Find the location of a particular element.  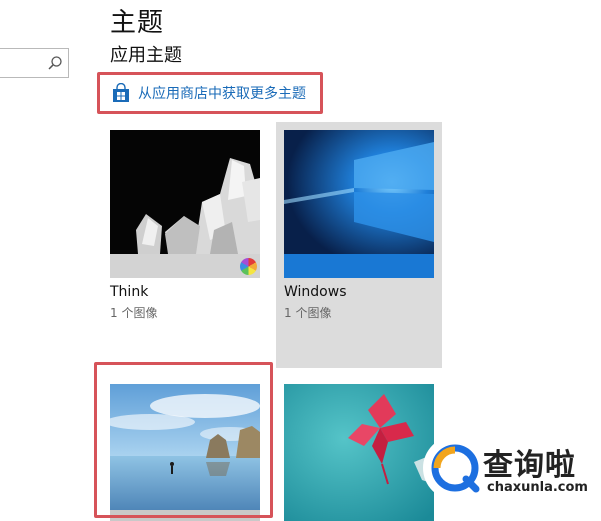

theme-tile-flower is located at coordinates (359, 448).